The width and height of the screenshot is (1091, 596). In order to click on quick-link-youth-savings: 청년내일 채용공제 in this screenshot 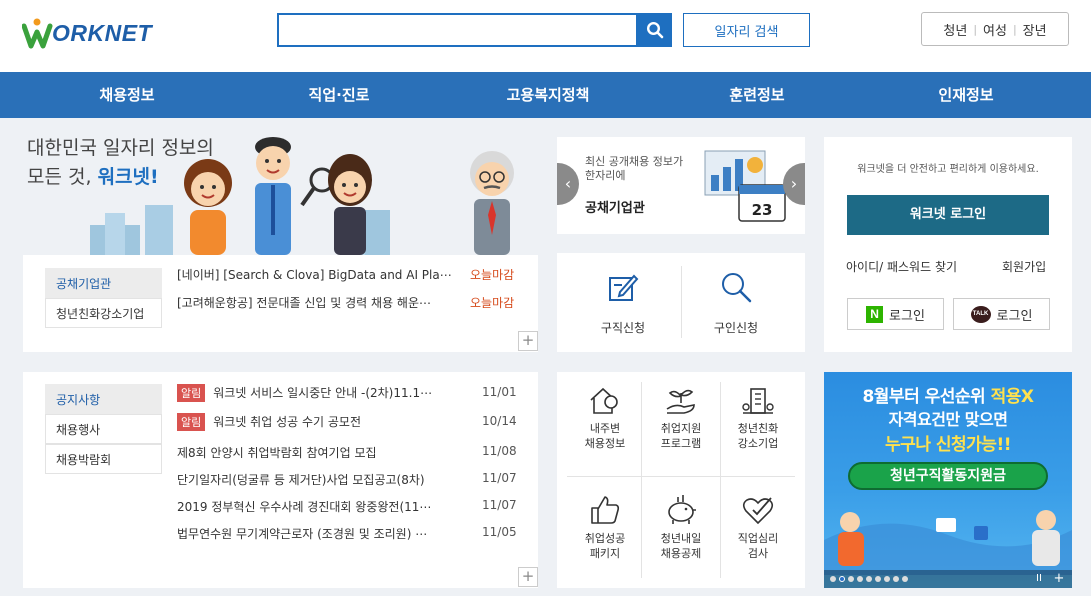, I will do `click(681, 527)`.